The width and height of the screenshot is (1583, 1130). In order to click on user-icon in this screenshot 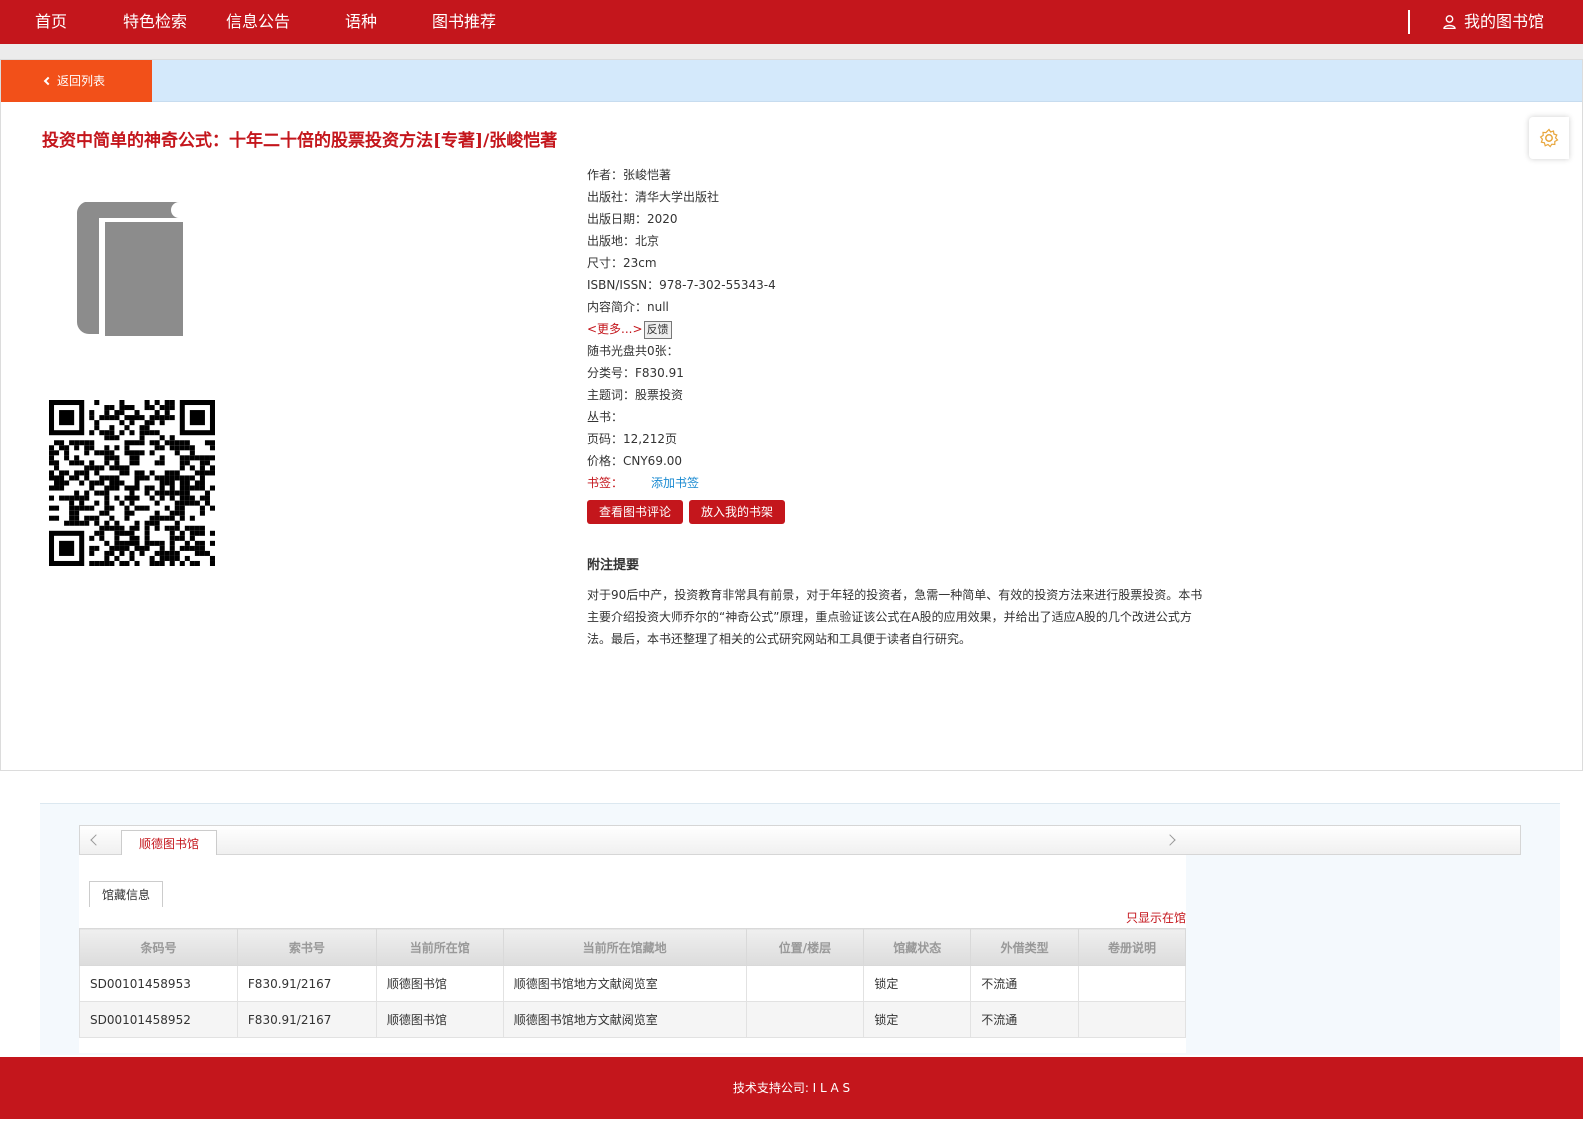, I will do `click(1449, 22)`.